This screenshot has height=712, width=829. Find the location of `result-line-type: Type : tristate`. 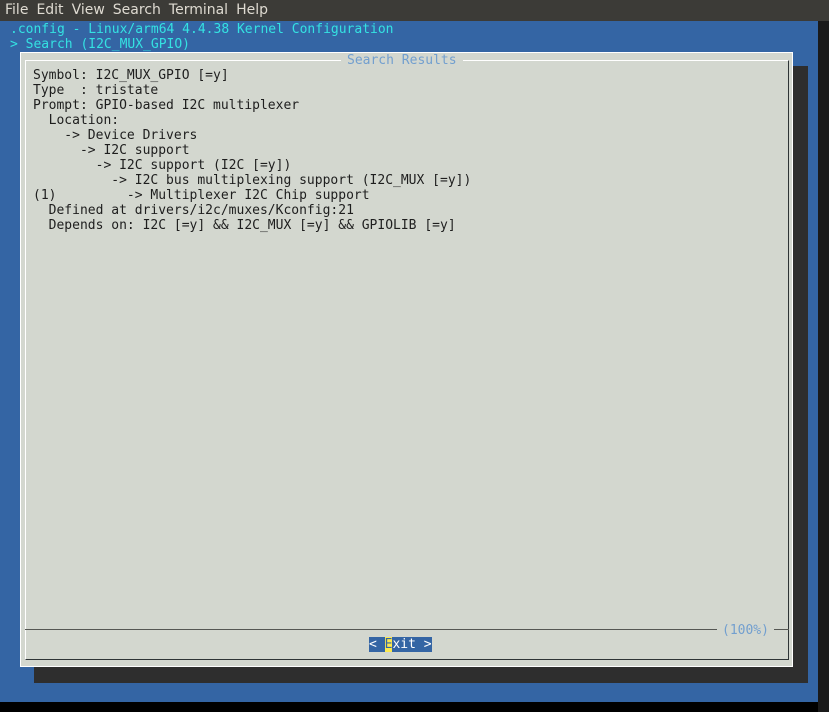

result-line-type: Type : tristate is located at coordinates (96, 90).